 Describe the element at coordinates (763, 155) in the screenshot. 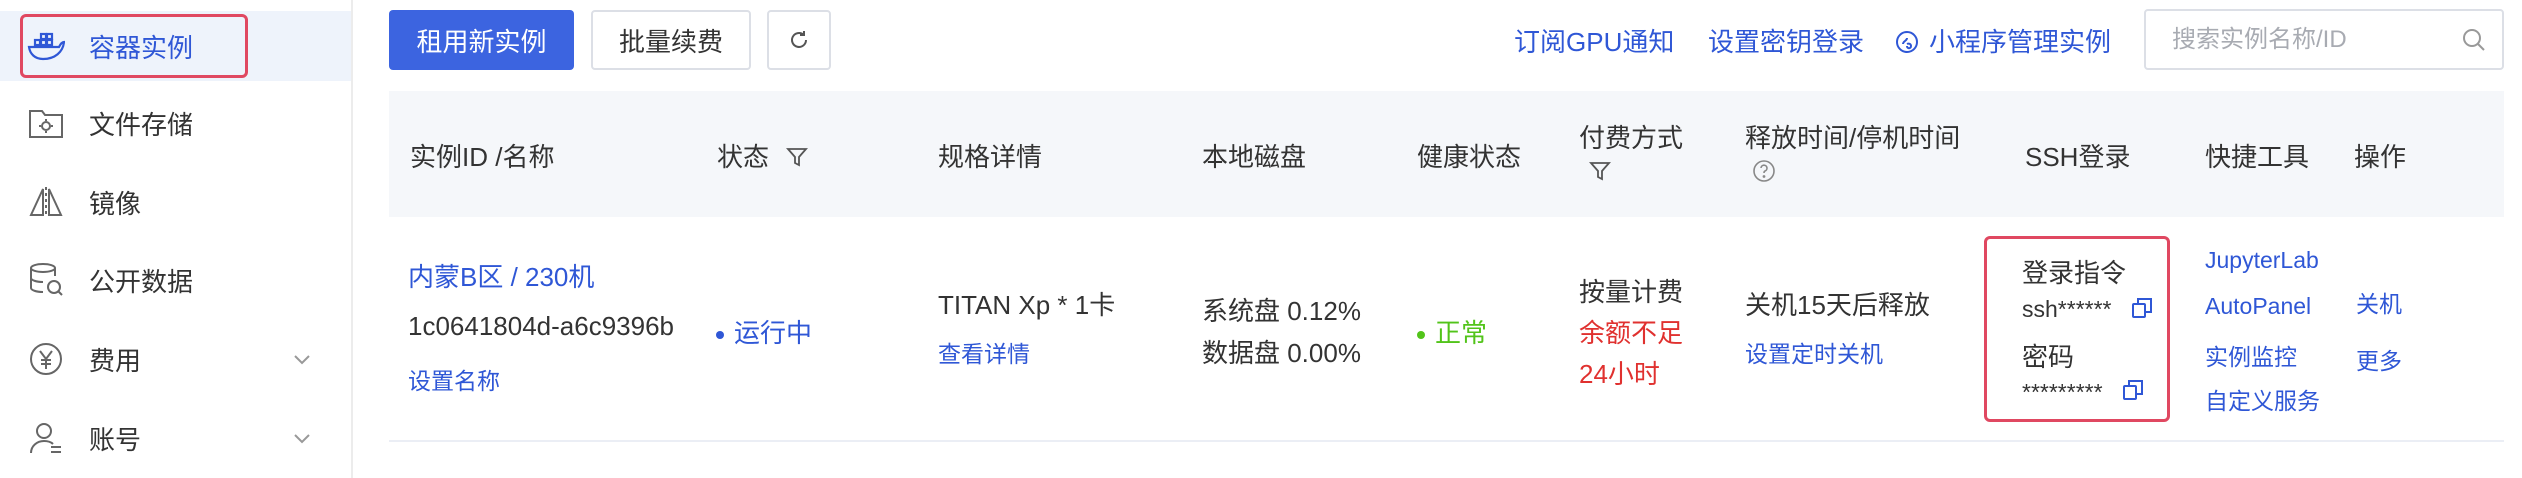

I see `header-status: 状态` at that location.